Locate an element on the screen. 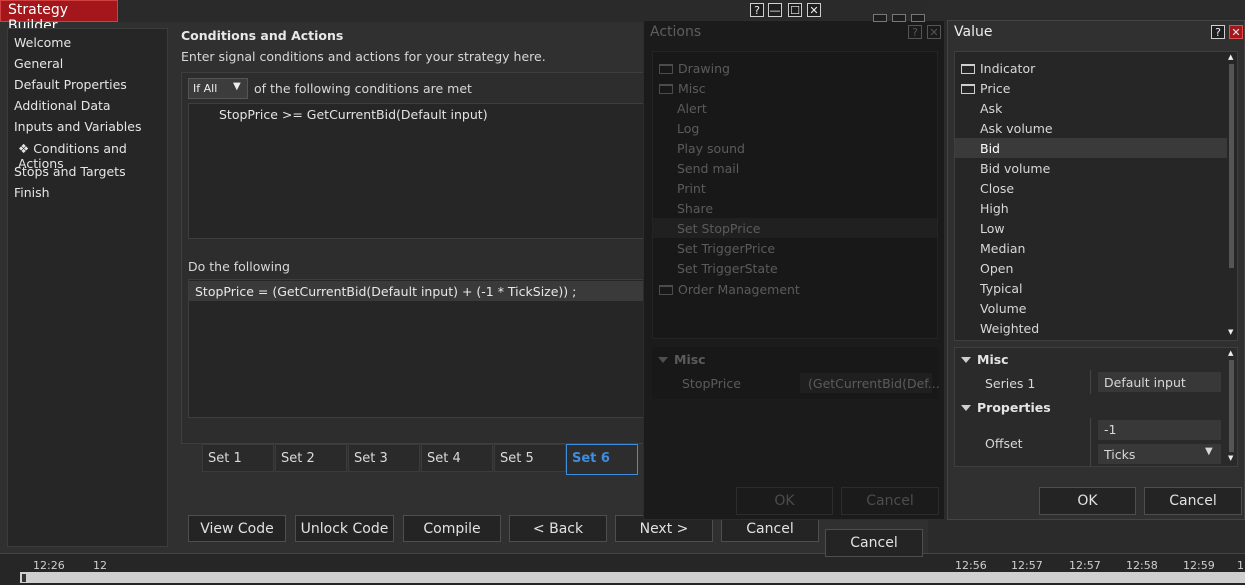 The width and height of the screenshot is (1245, 585). tree-folder-misc: Misc is located at coordinates (682, 88).